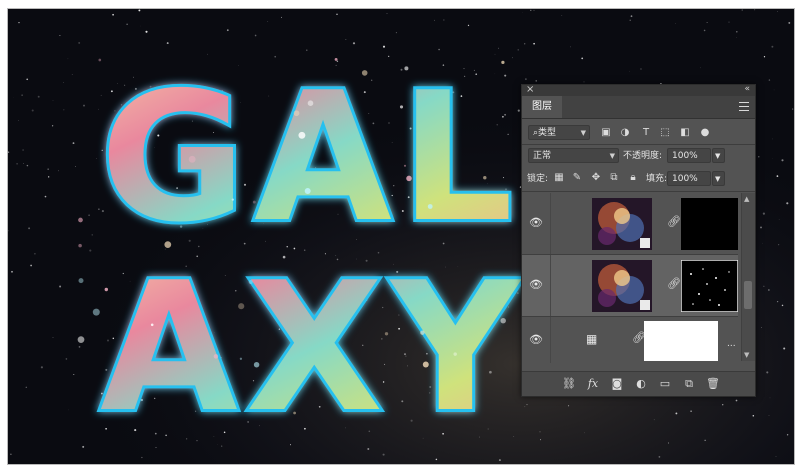 The width and height of the screenshot is (800, 471). What do you see at coordinates (638, 107) in the screenshot?
I see `panel-tab-row: 图层` at bounding box center [638, 107].